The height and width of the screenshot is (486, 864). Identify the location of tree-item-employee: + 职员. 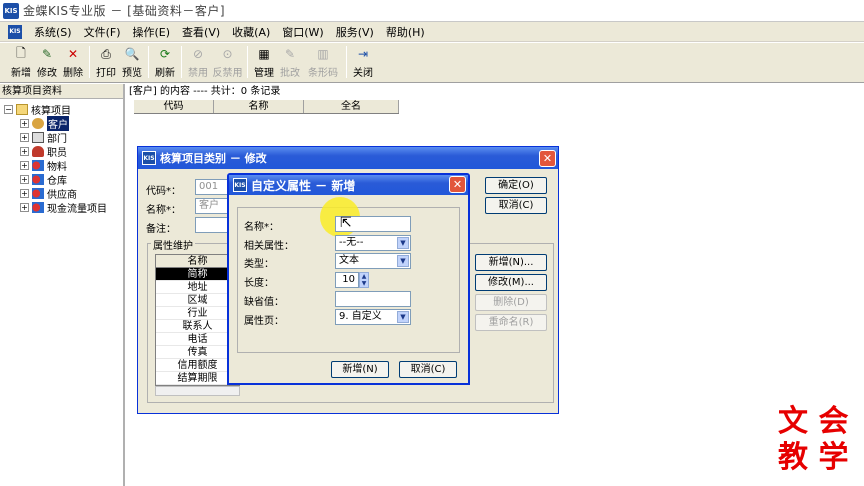
(43, 152).